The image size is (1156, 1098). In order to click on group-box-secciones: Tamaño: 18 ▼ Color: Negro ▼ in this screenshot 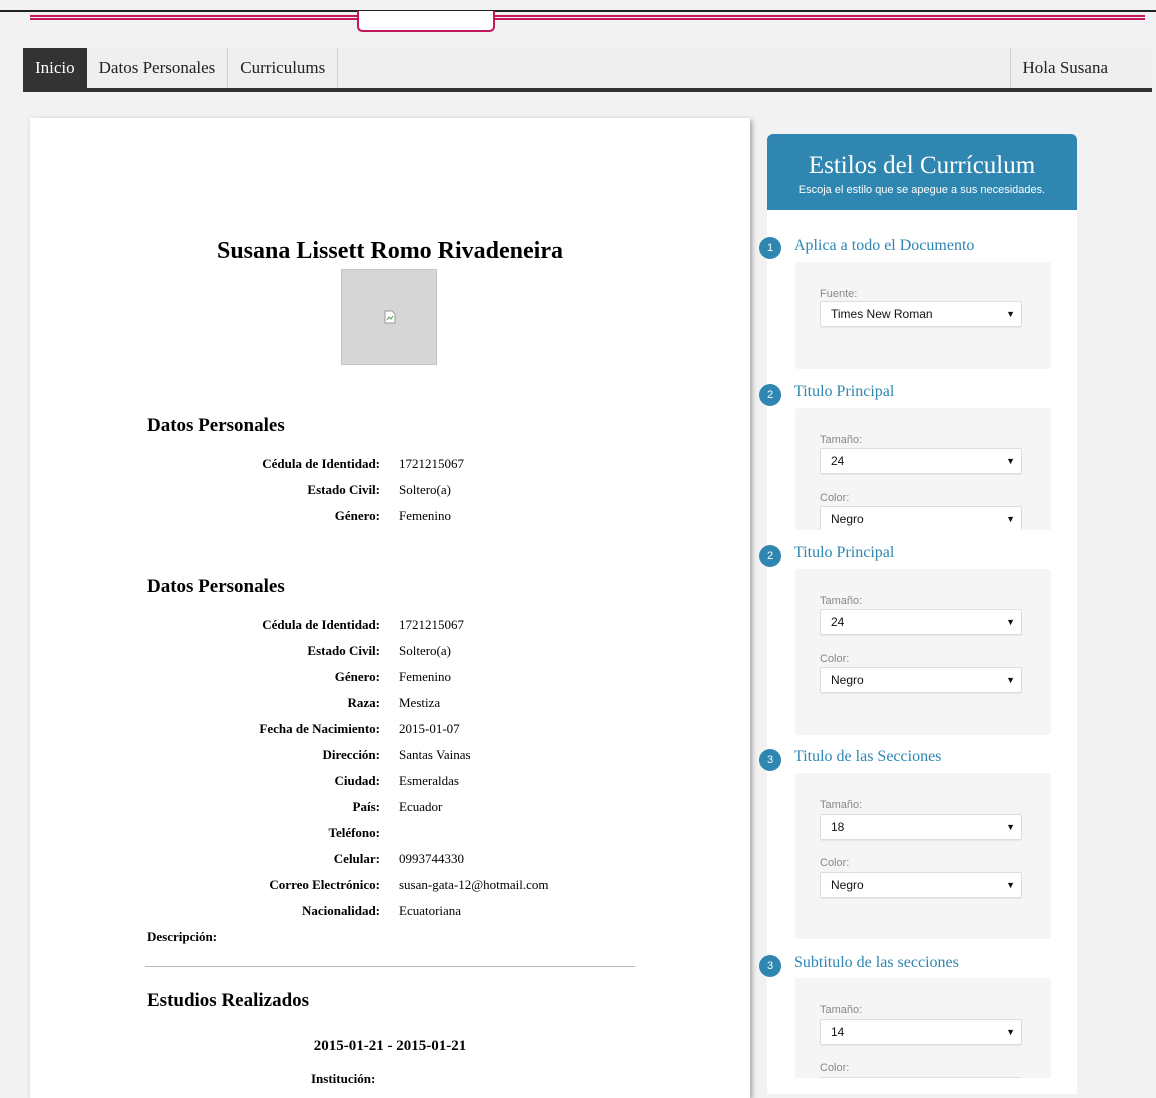, I will do `click(923, 856)`.